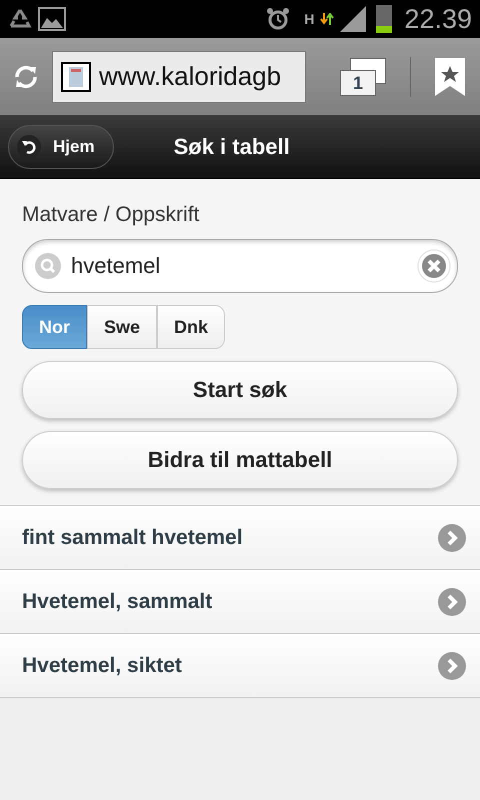 This screenshot has height=800, width=480. What do you see at coordinates (278, 19) in the screenshot?
I see `alarm-clock-icon` at bounding box center [278, 19].